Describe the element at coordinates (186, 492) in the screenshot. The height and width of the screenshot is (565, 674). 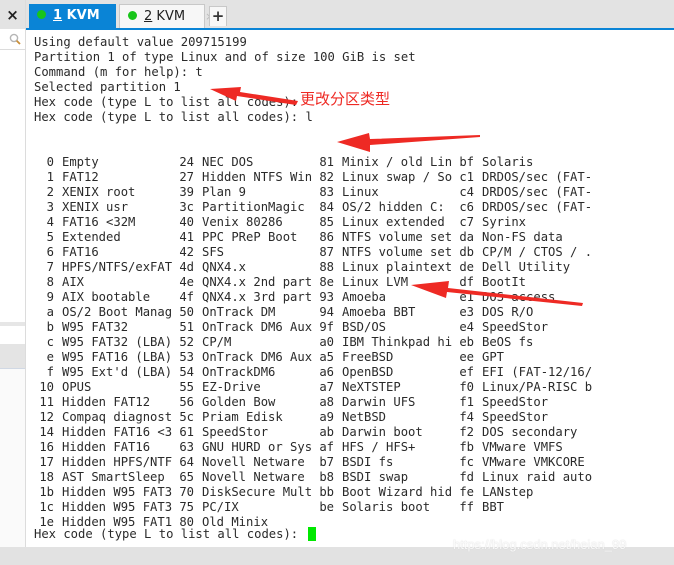
I see `partition-type-code: 70` at that location.